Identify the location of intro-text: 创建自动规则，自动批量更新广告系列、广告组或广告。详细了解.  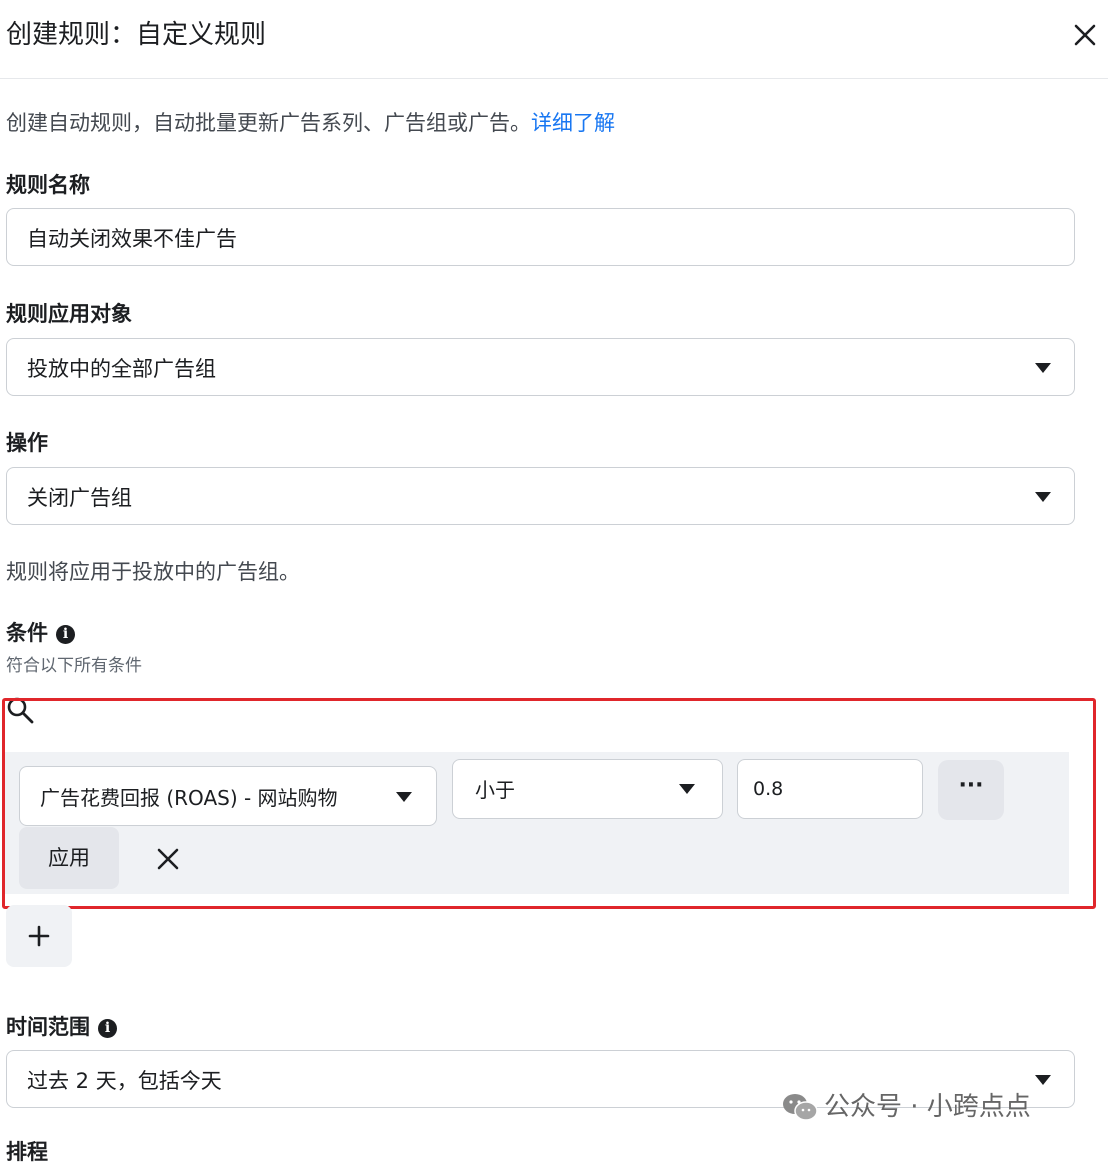
(310, 122).